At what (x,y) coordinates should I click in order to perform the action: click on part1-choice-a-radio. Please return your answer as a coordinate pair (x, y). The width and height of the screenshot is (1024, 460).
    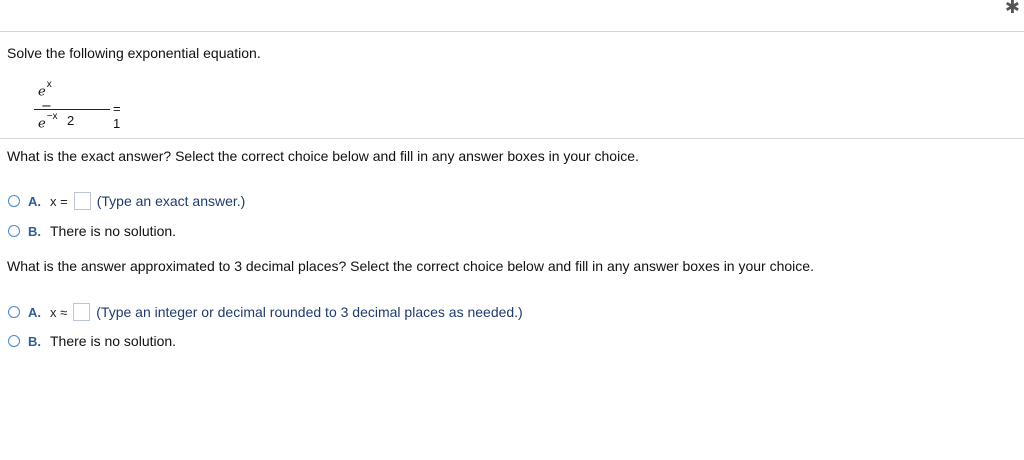
    Looking at the image, I should click on (14, 201).